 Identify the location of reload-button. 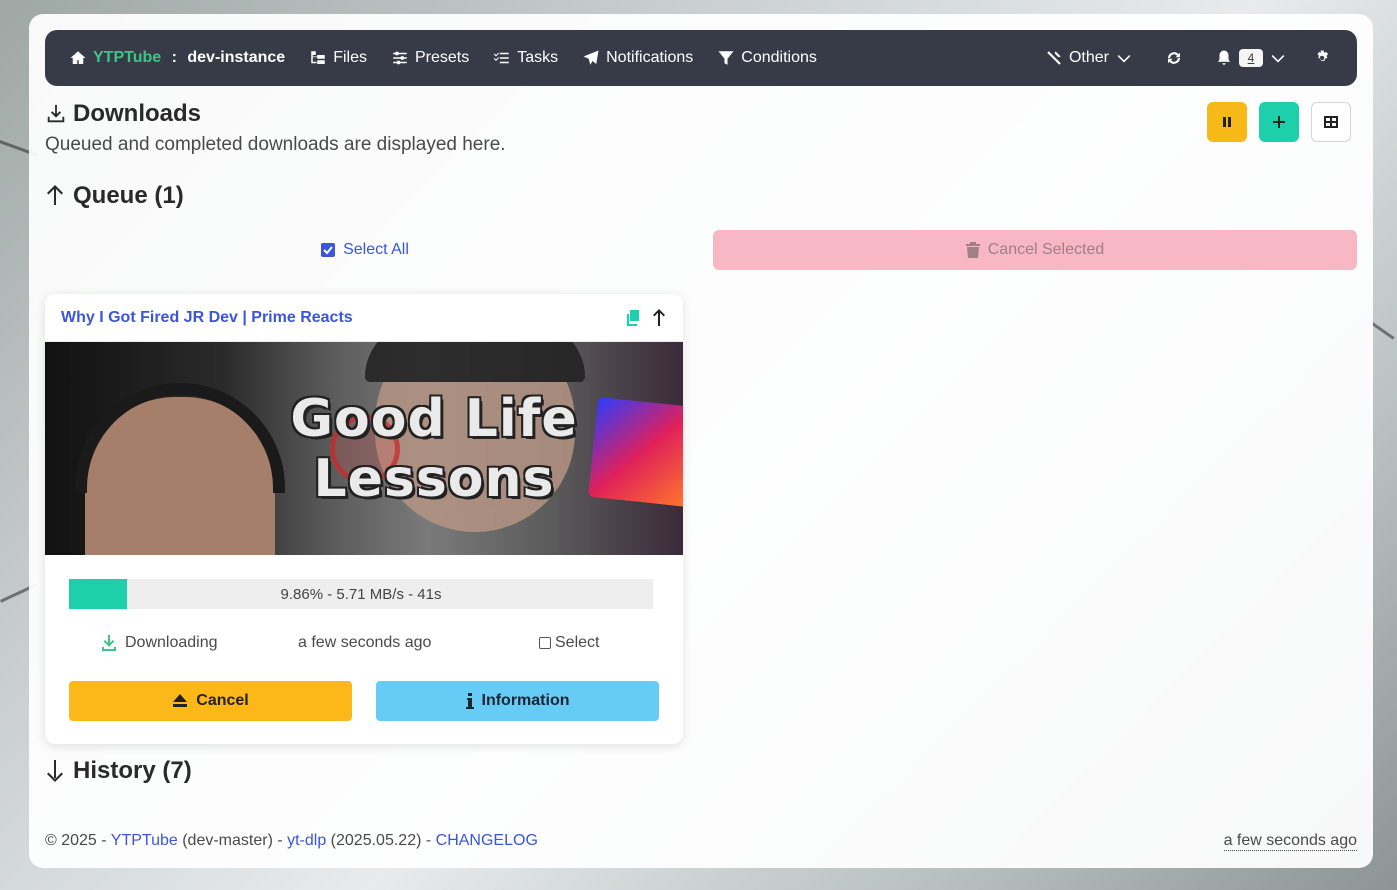
(1174, 58).